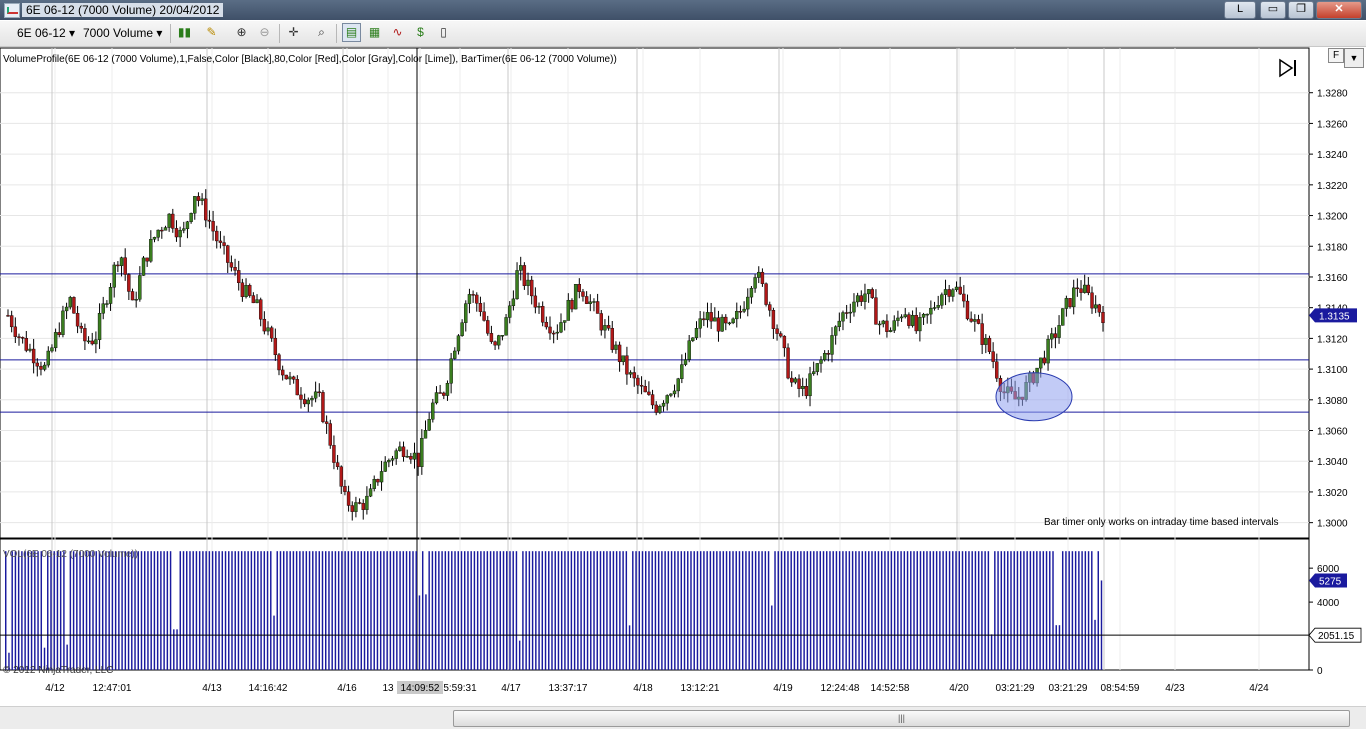  What do you see at coordinates (397, 32) in the screenshot?
I see `indicator-icon: ∿` at bounding box center [397, 32].